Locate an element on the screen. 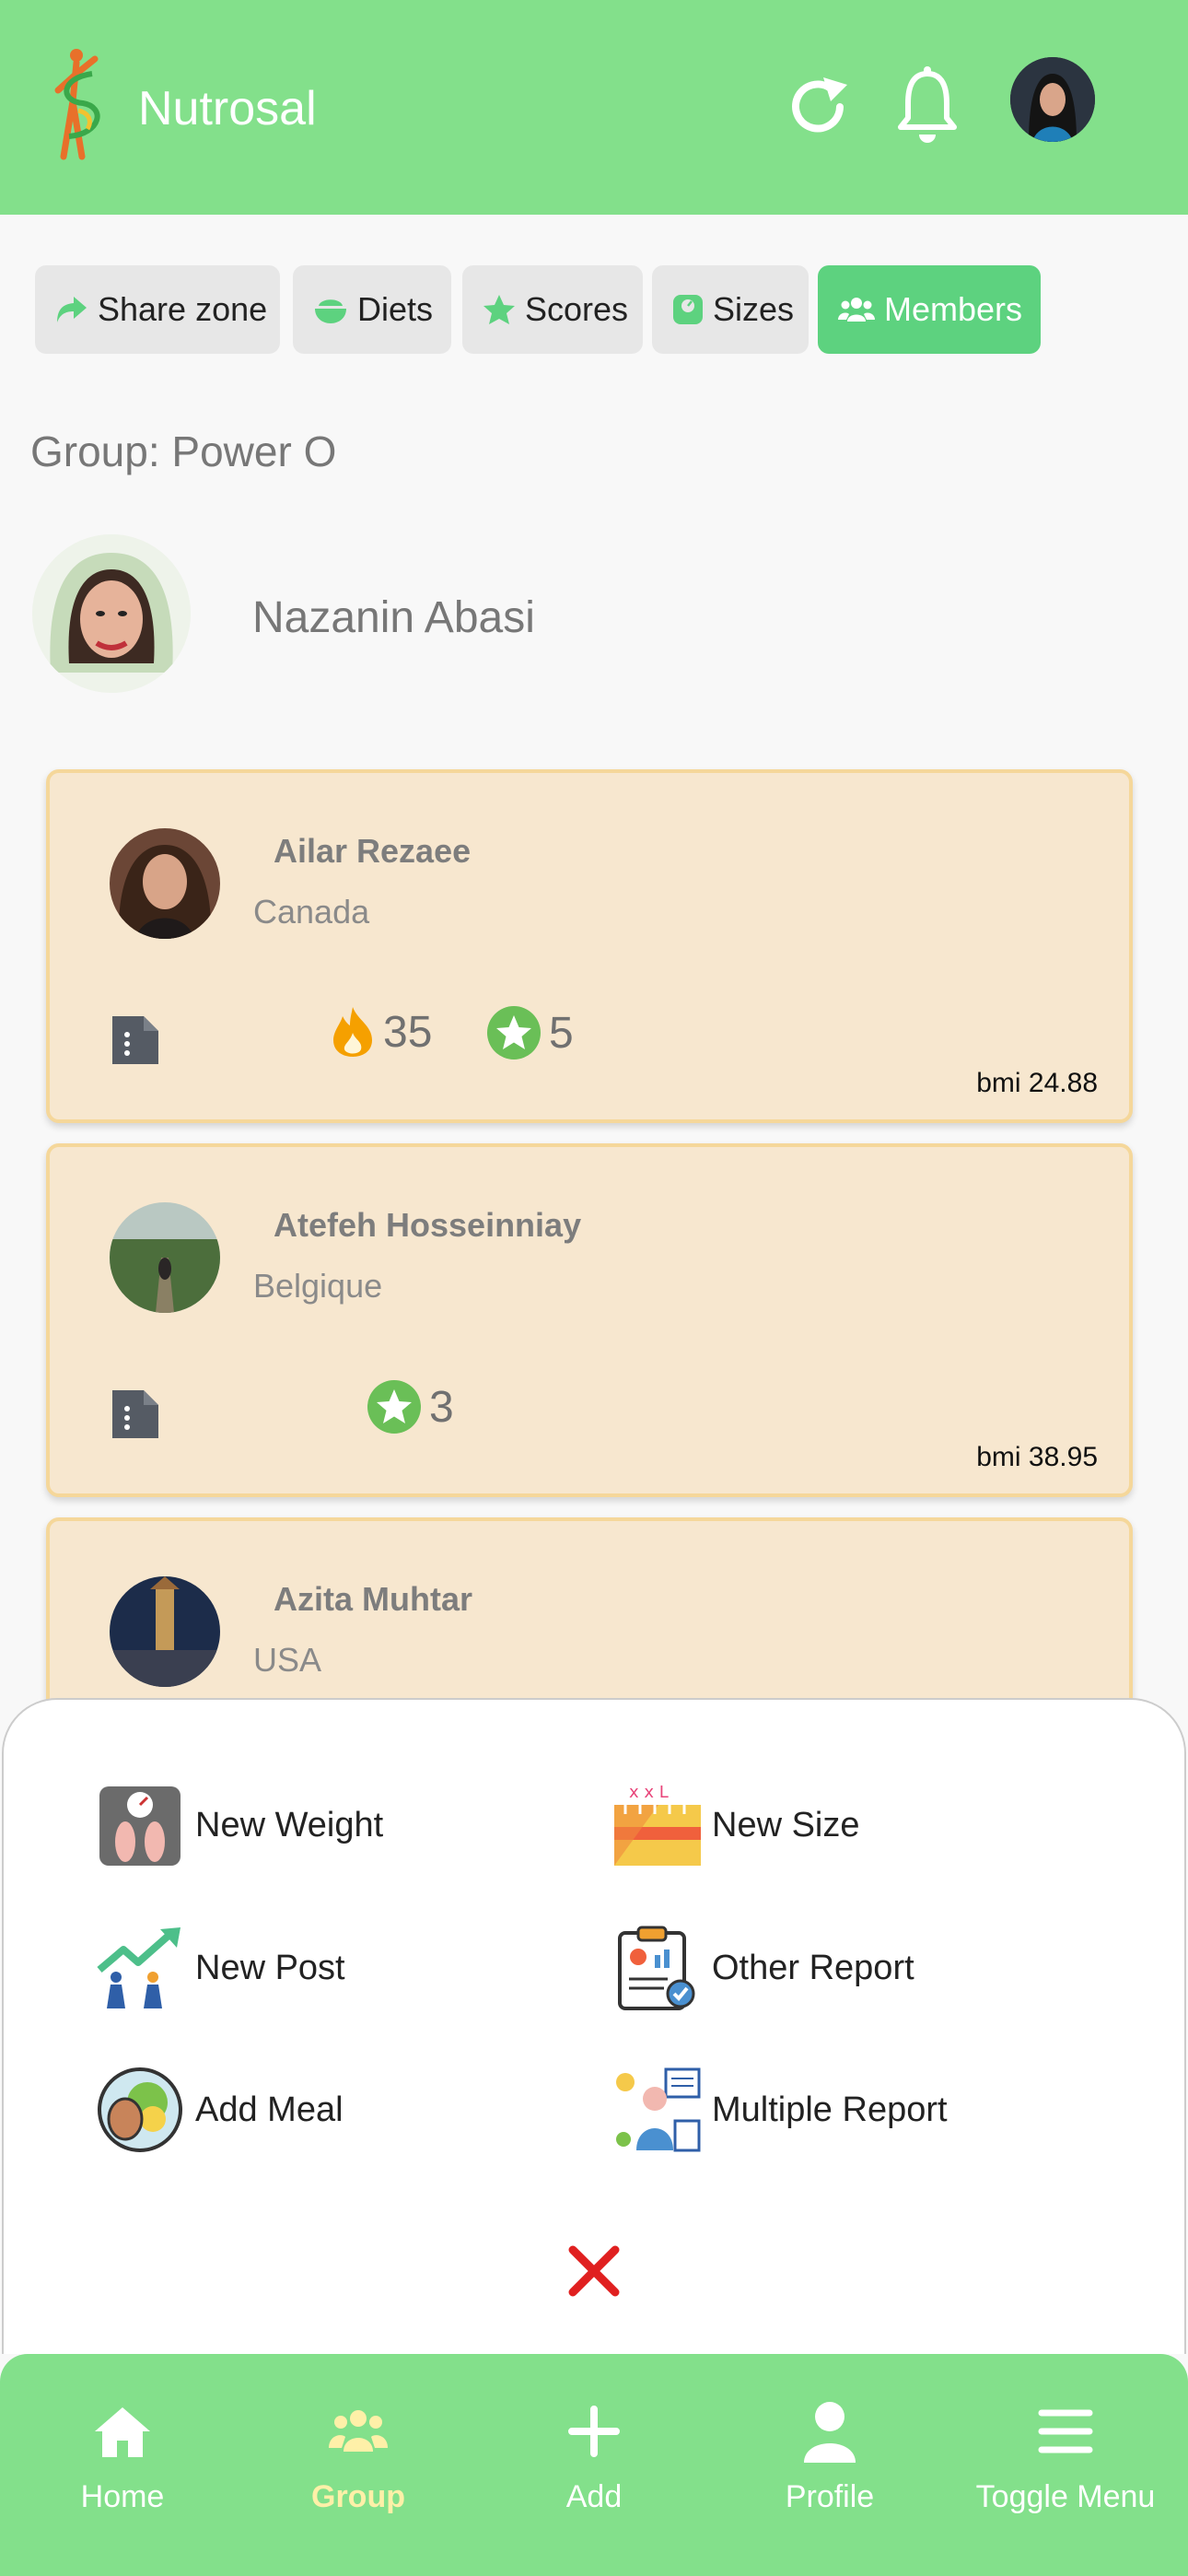 Image resolution: width=1188 pixels, height=2576 pixels. plus-icon is located at coordinates (594, 2431).